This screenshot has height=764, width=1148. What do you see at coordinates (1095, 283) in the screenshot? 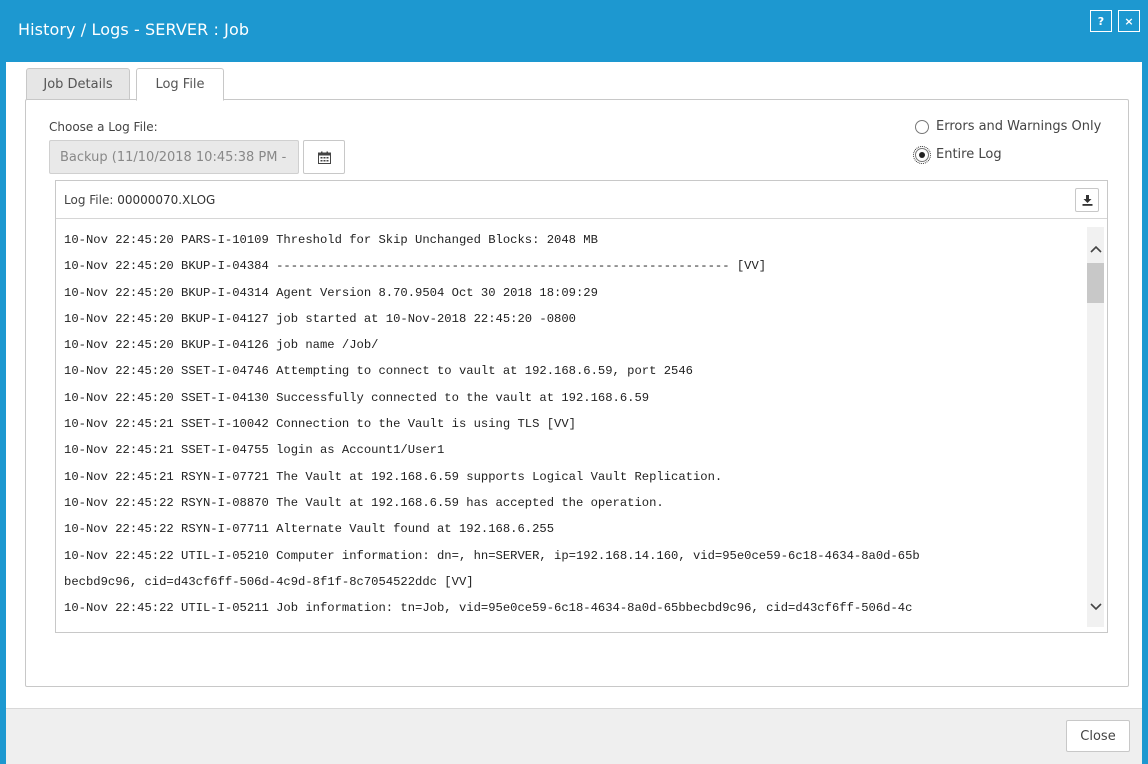
I see `scroll-thumb` at bounding box center [1095, 283].